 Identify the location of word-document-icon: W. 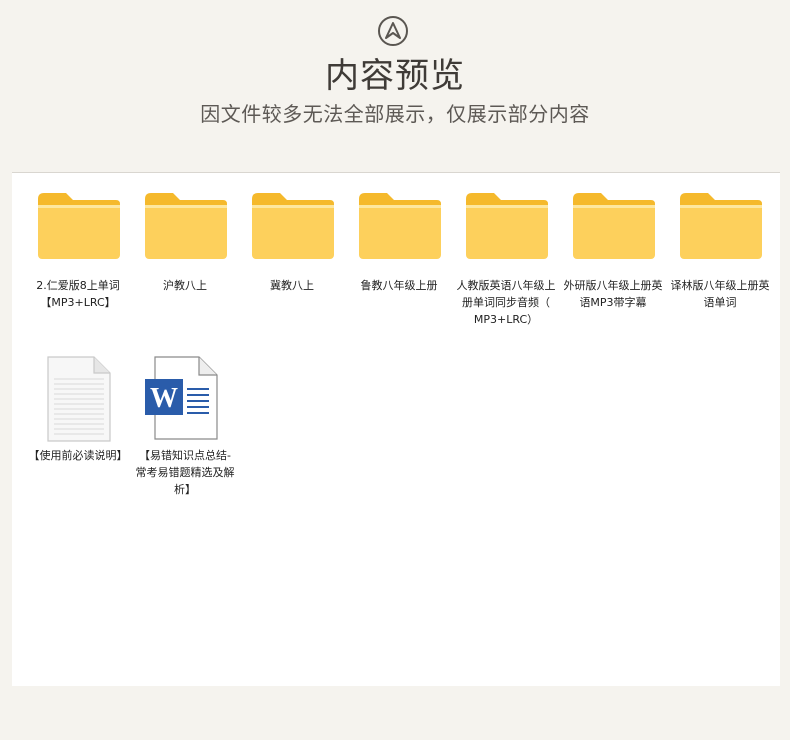
(181, 398).